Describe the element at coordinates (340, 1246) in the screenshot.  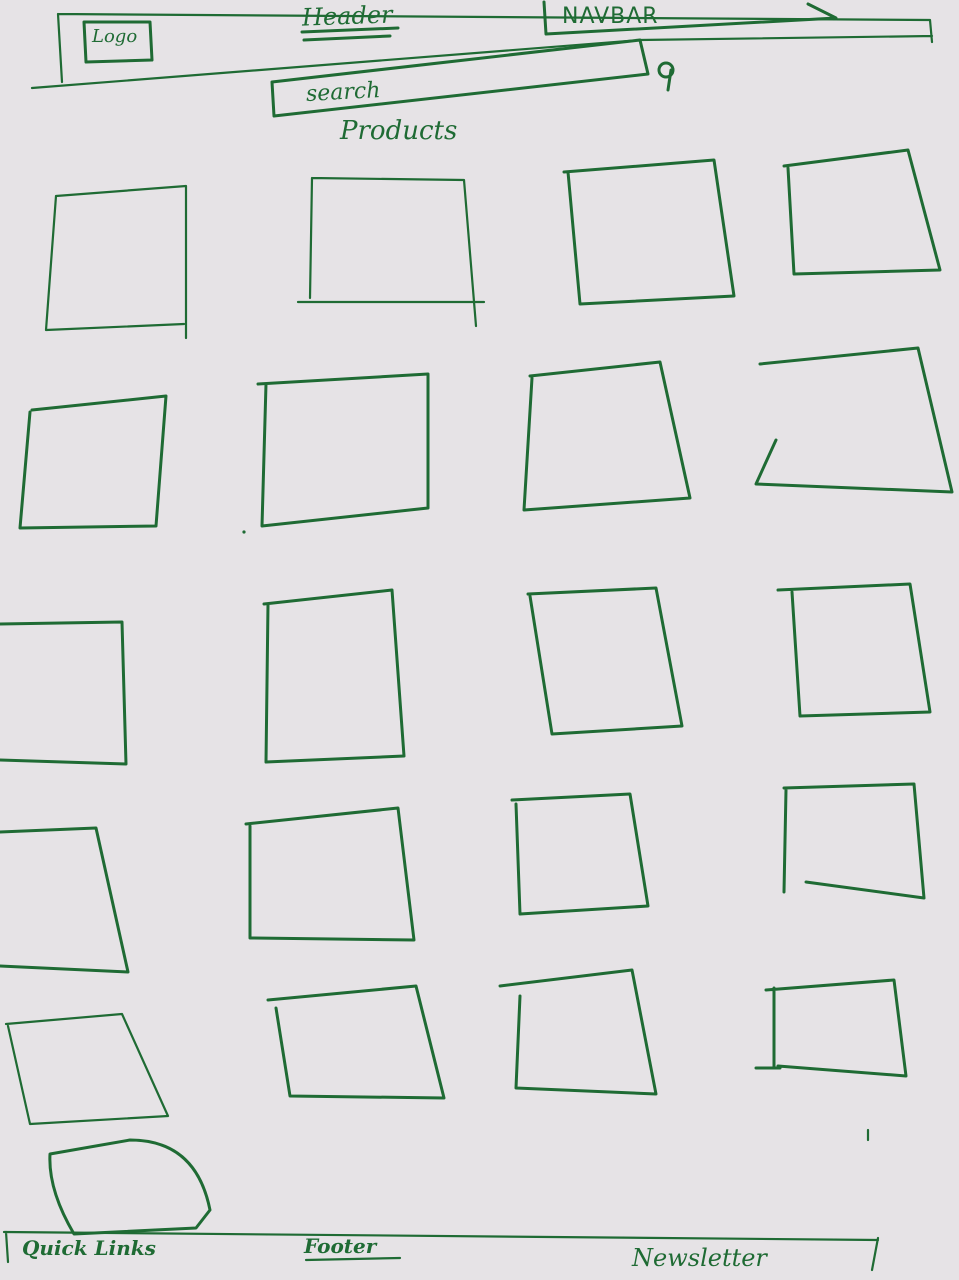
I see `footer-title: Footer` at that location.